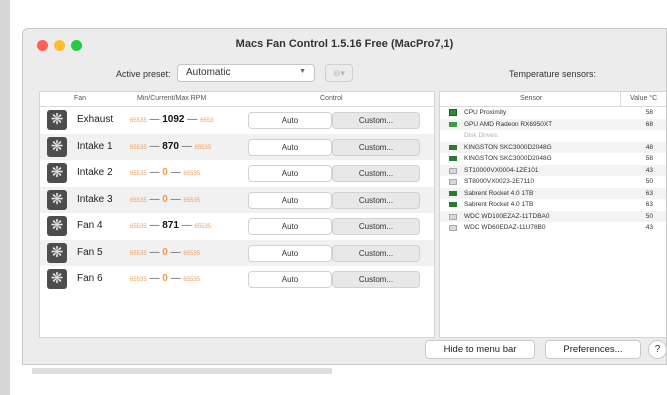 The image size is (667, 395). I want to click on fan-table-header: Fan Min/Current/Max RPM Control, so click(237, 99).